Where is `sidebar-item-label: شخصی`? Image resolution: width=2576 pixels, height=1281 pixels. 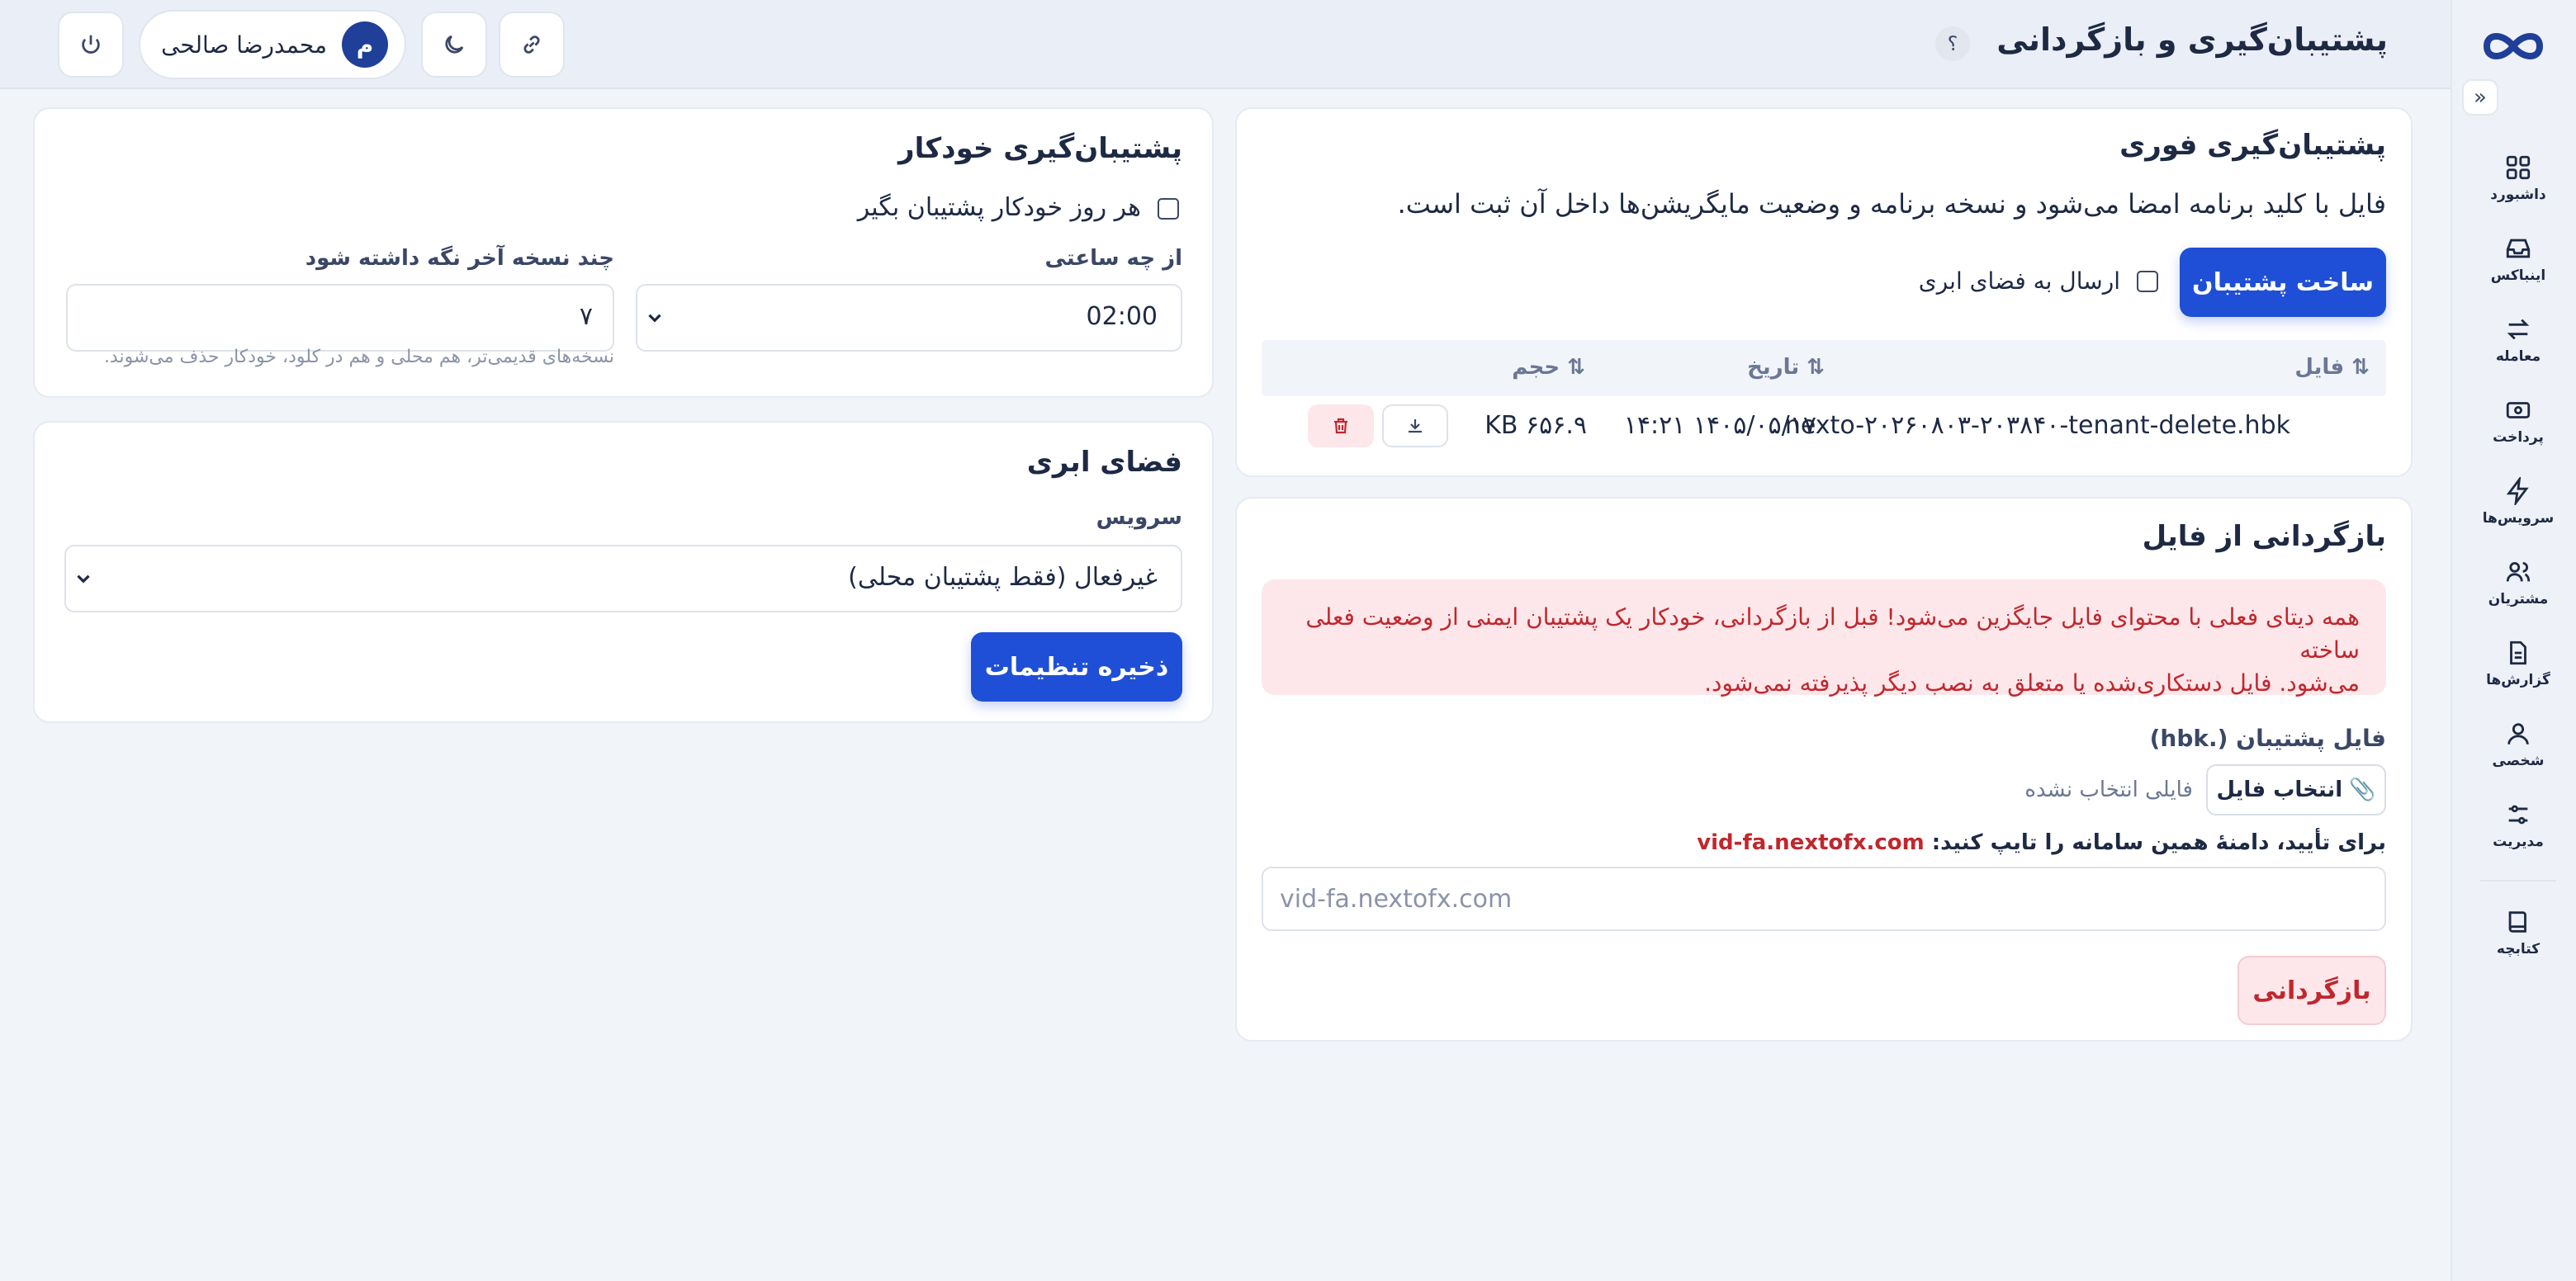
sidebar-item-label: شخصی is located at coordinates (2518, 761).